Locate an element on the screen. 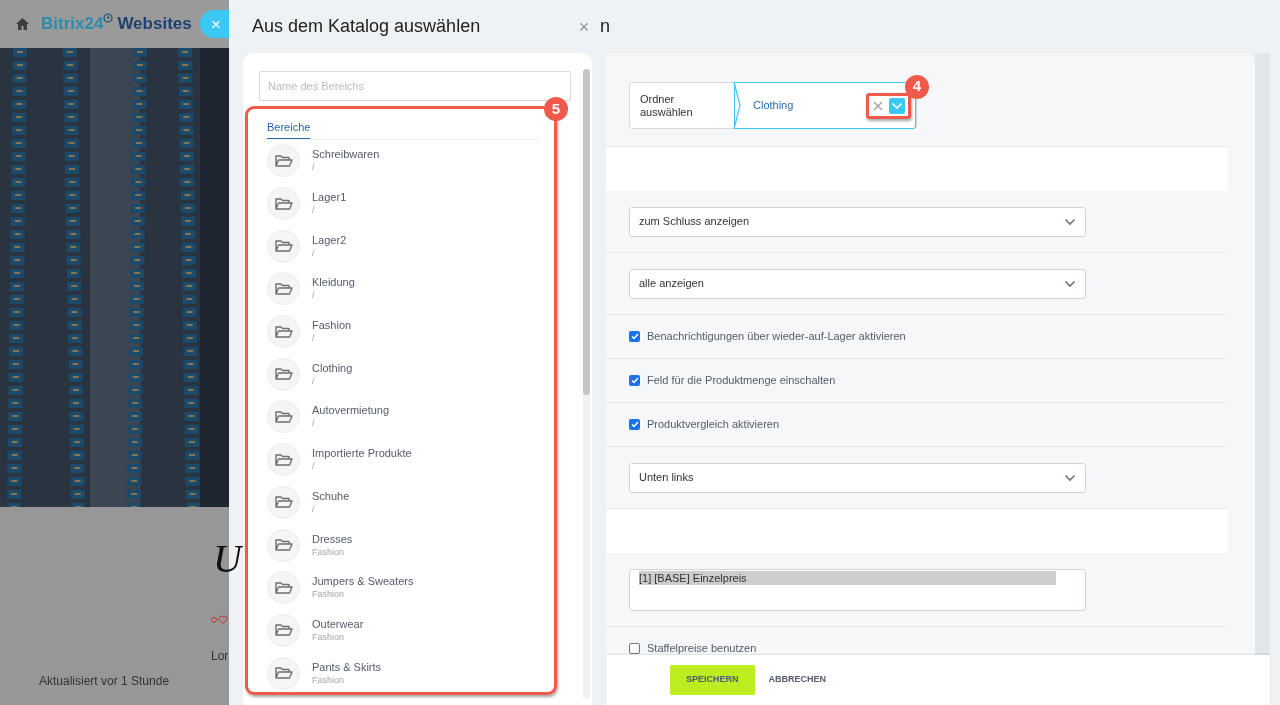 Image resolution: width=1280 pixels, height=705 pixels. updated-text: Aktualisiert vor 1 Stunde is located at coordinates (104, 681).